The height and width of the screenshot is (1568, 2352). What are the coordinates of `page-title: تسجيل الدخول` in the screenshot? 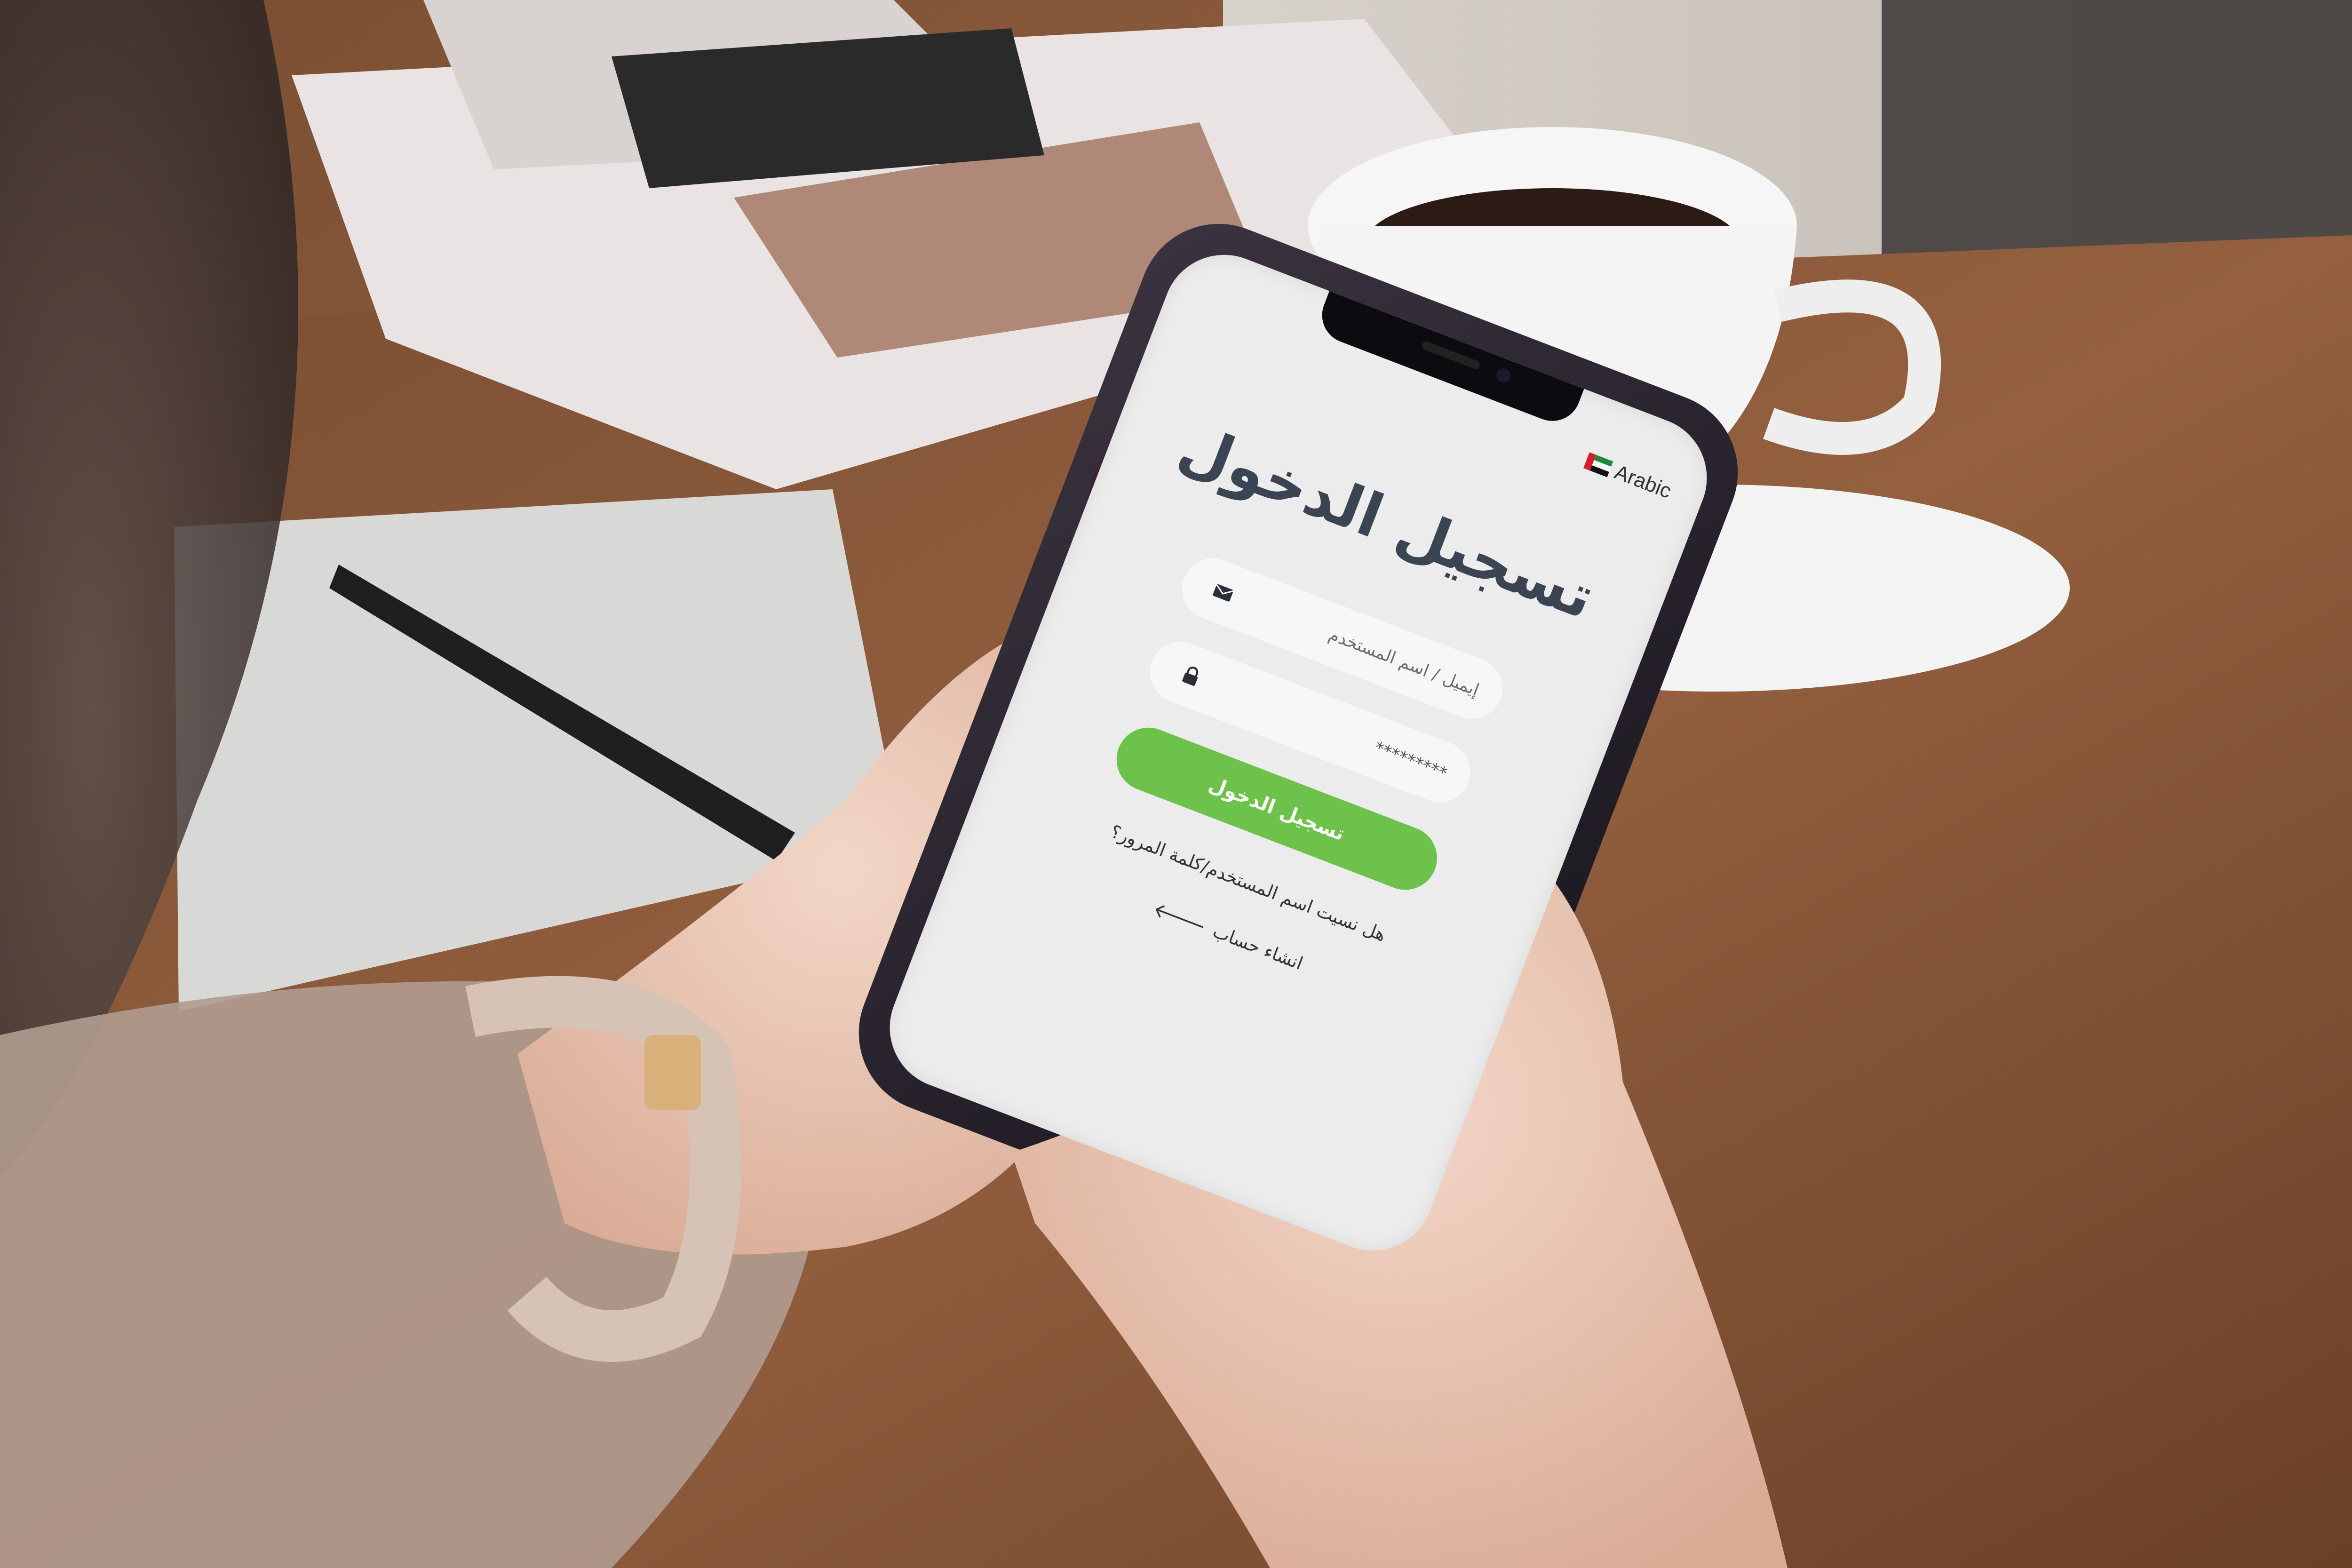 It's located at (1387, 522).